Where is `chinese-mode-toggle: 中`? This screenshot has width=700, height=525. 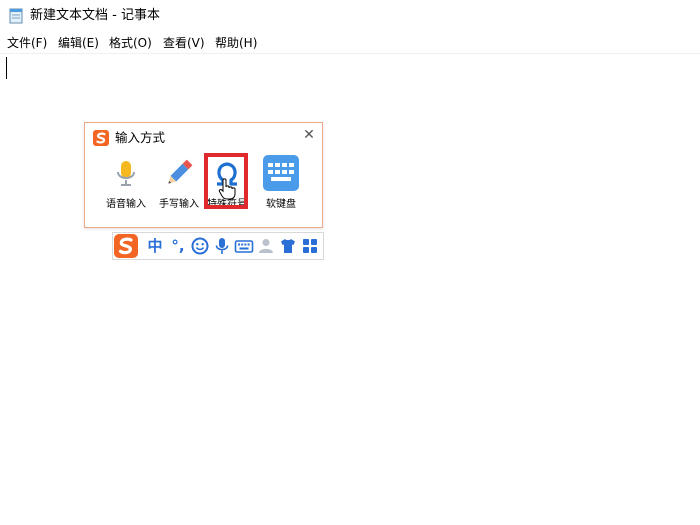 chinese-mode-toggle: 中 is located at coordinates (155, 246).